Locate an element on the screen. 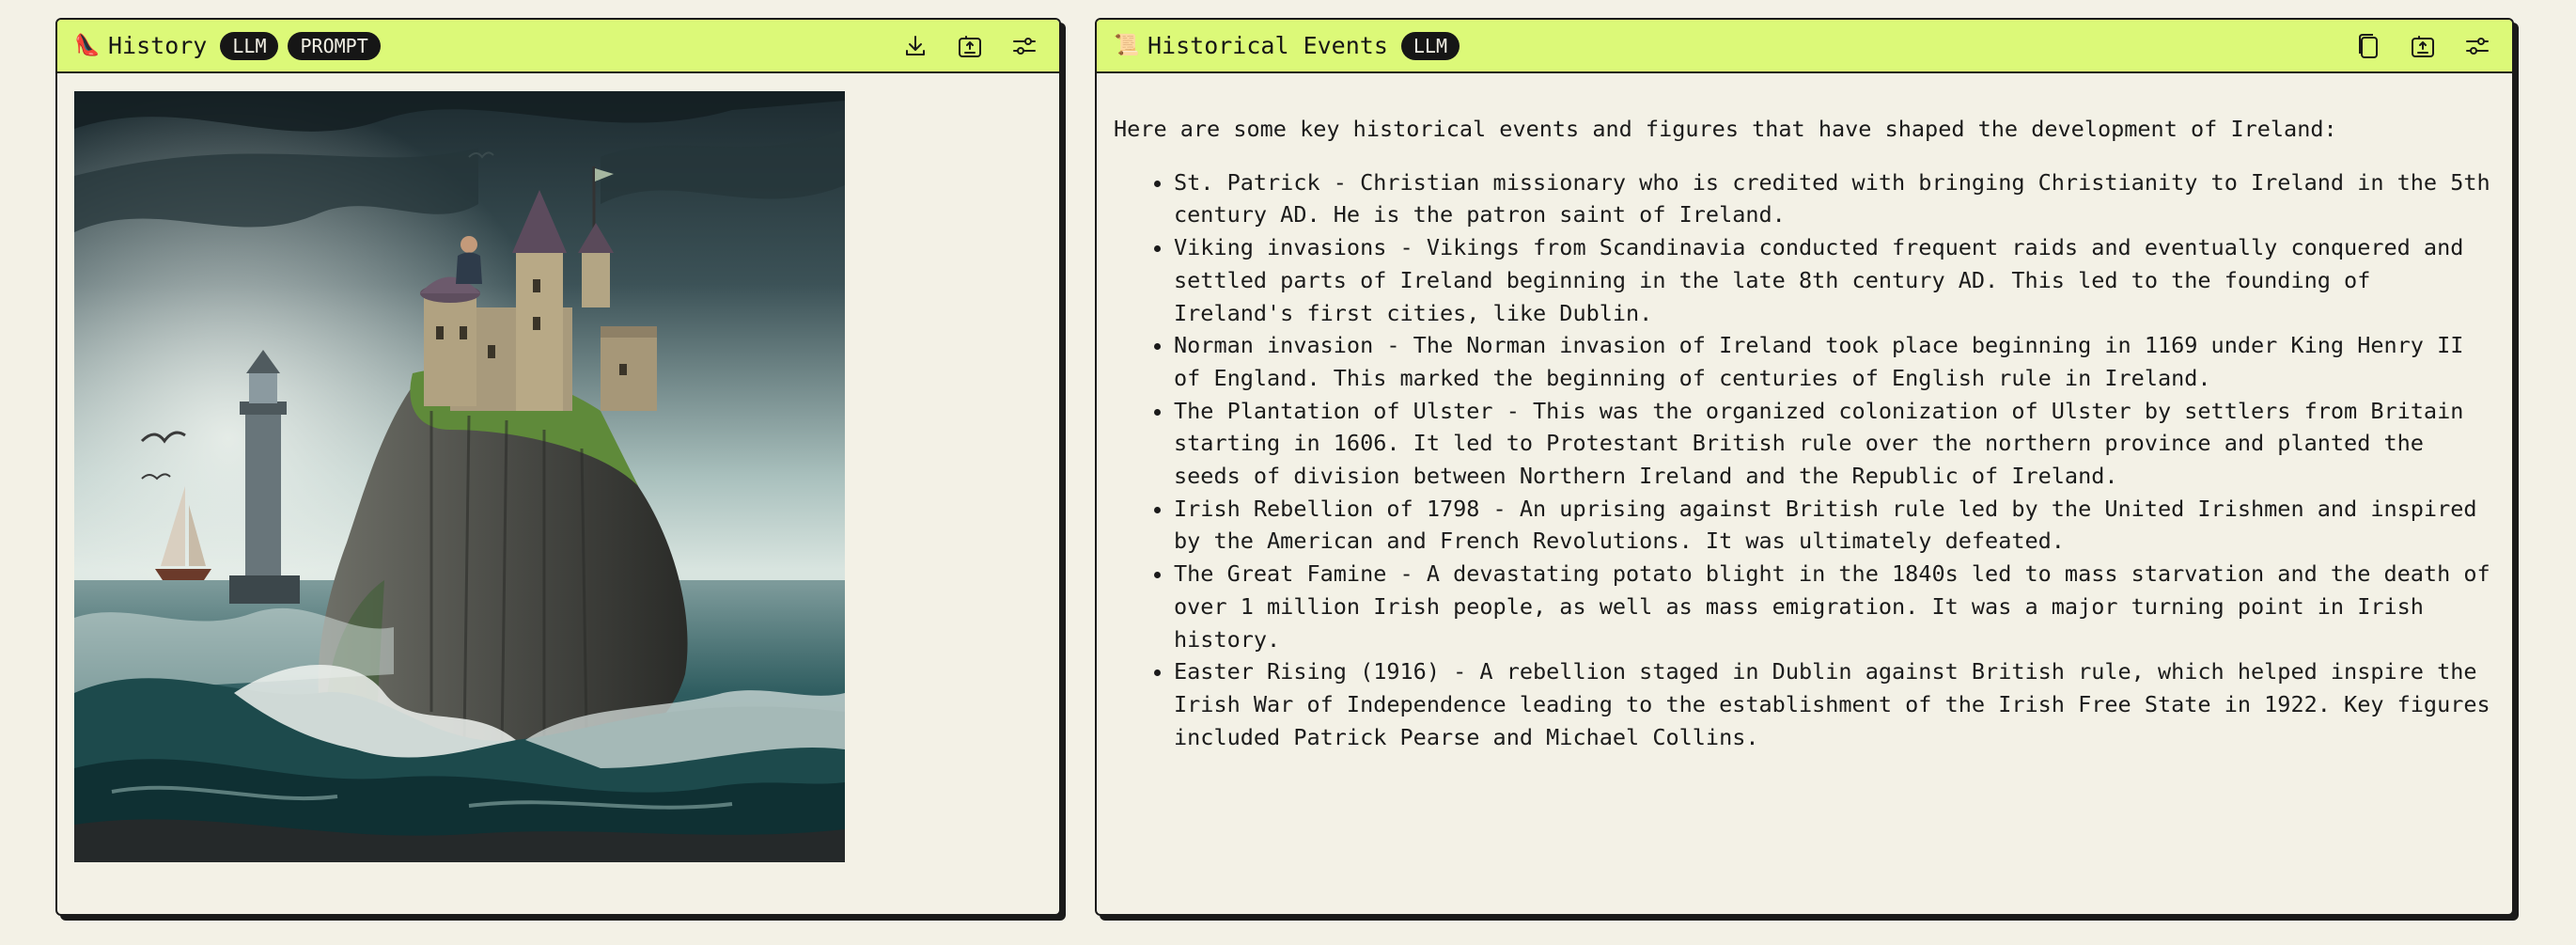  panel-title: History is located at coordinates (158, 45).